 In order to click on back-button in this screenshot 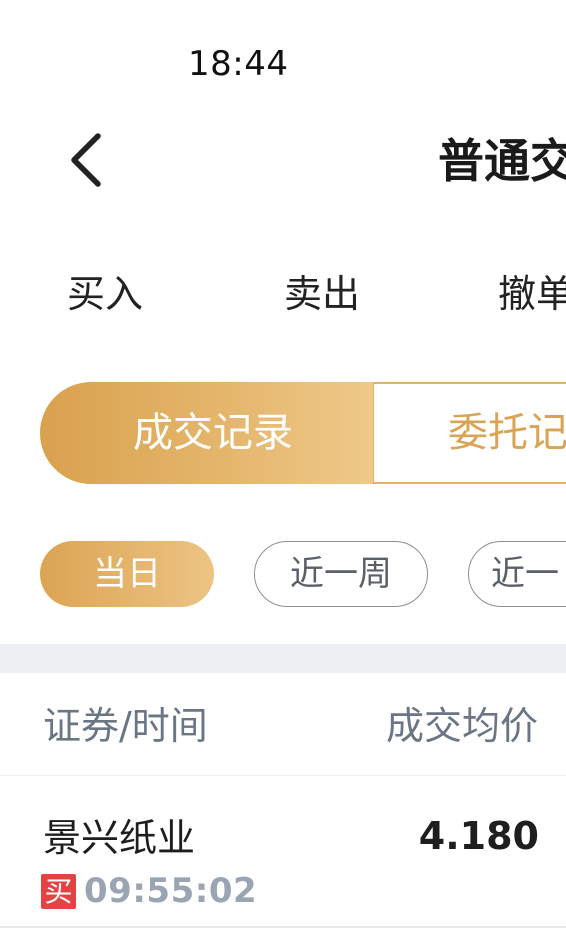, I will do `click(88, 160)`.